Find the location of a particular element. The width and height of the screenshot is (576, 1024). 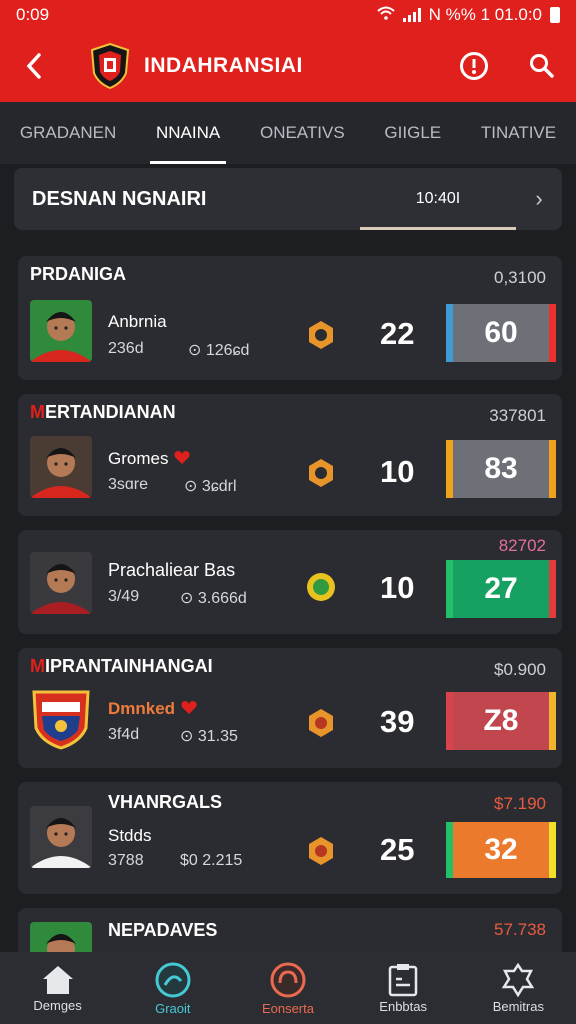

rating-box: 27 is located at coordinates (501, 589).